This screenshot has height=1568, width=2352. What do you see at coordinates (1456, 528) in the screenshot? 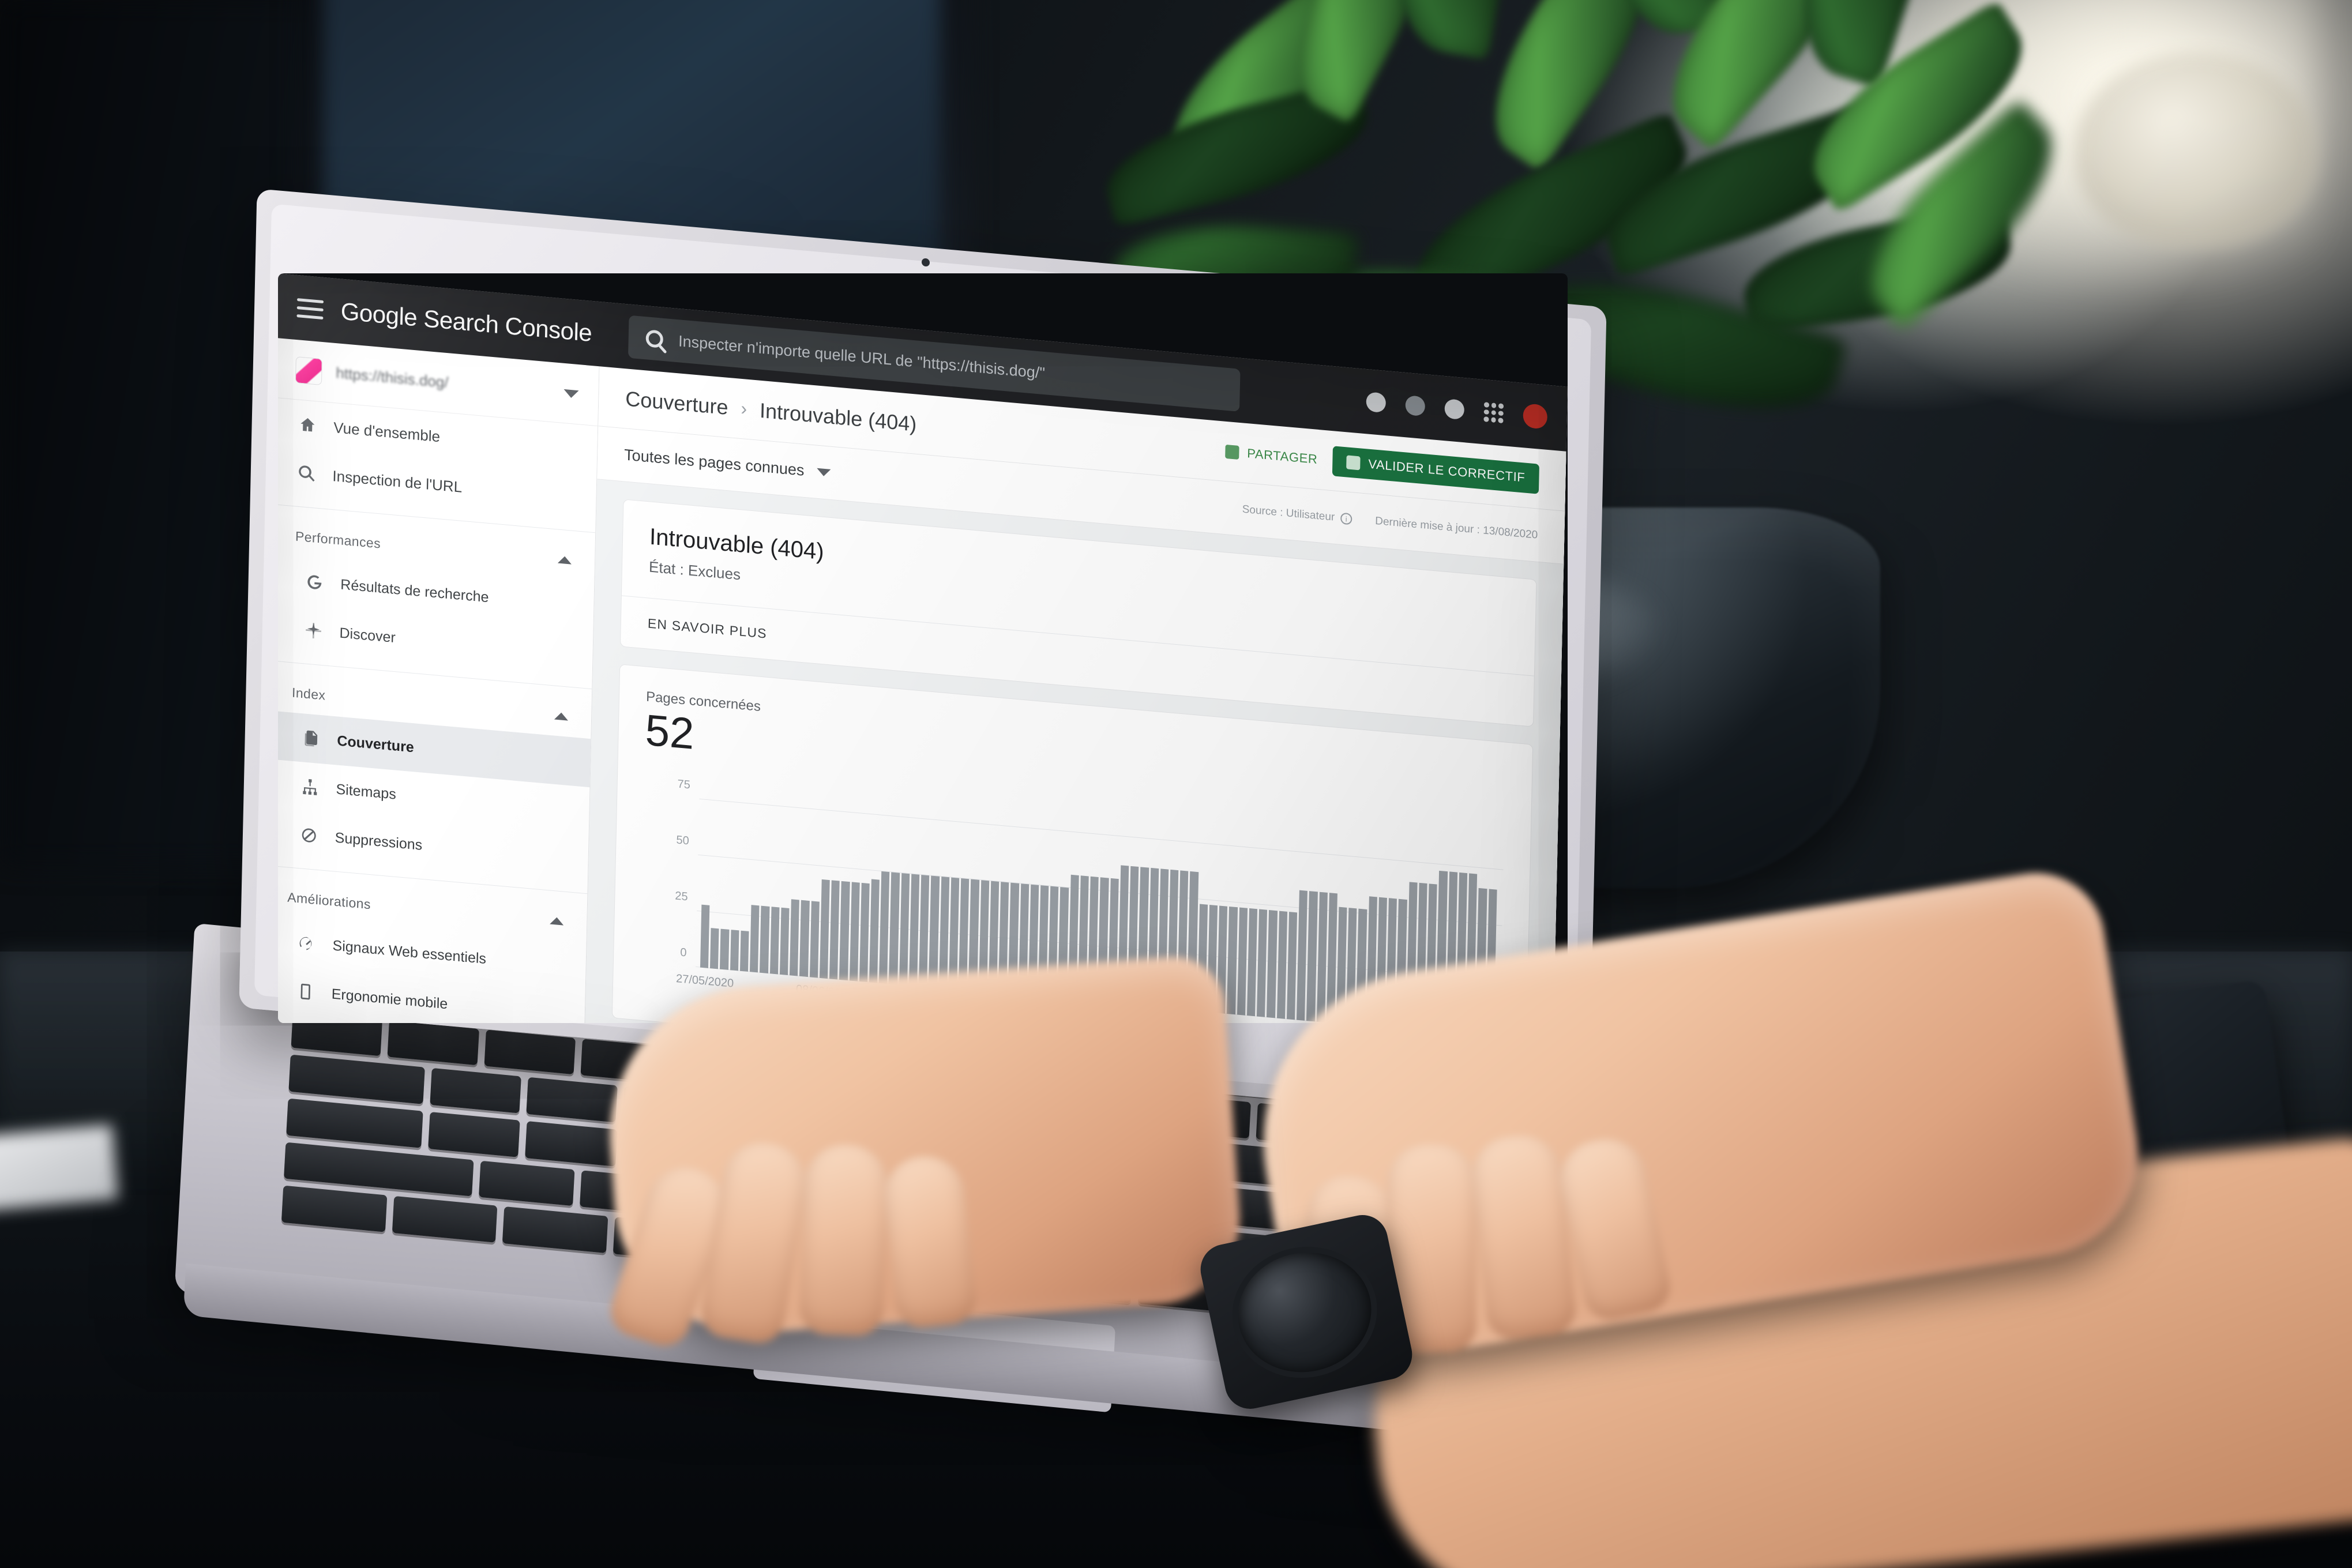
I see `last-updated-label: Dernière mise à jour : 13/08/2020` at bounding box center [1456, 528].